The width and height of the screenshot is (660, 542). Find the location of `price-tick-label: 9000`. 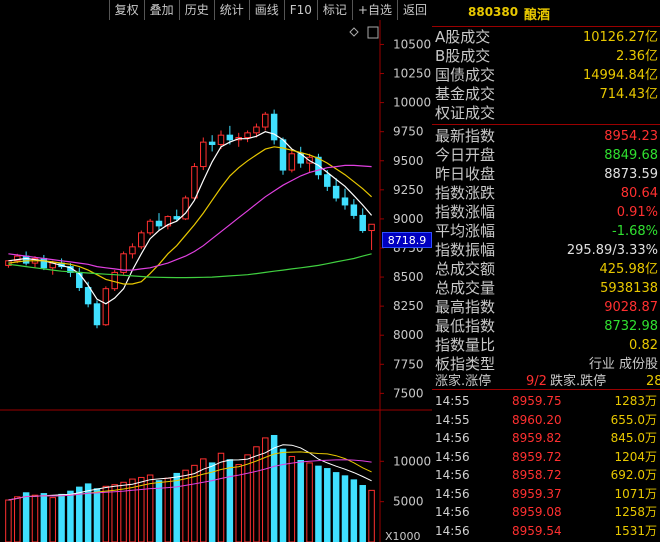

price-tick-label: 9000 is located at coordinates (408, 219).